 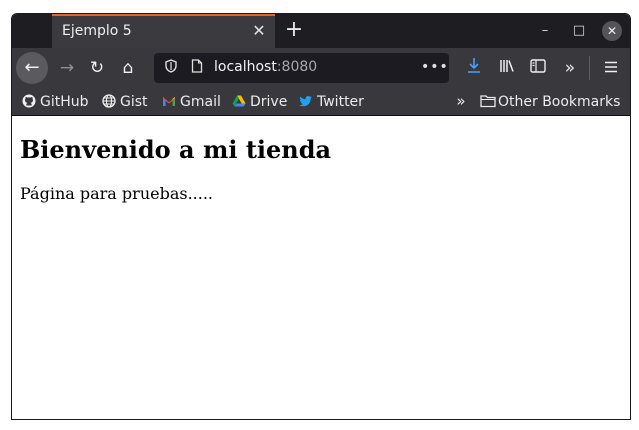 What do you see at coordinates (259, 31) in the screenshot?
I see `tab-close-icon: ✕` at bounding box center [259, 31].